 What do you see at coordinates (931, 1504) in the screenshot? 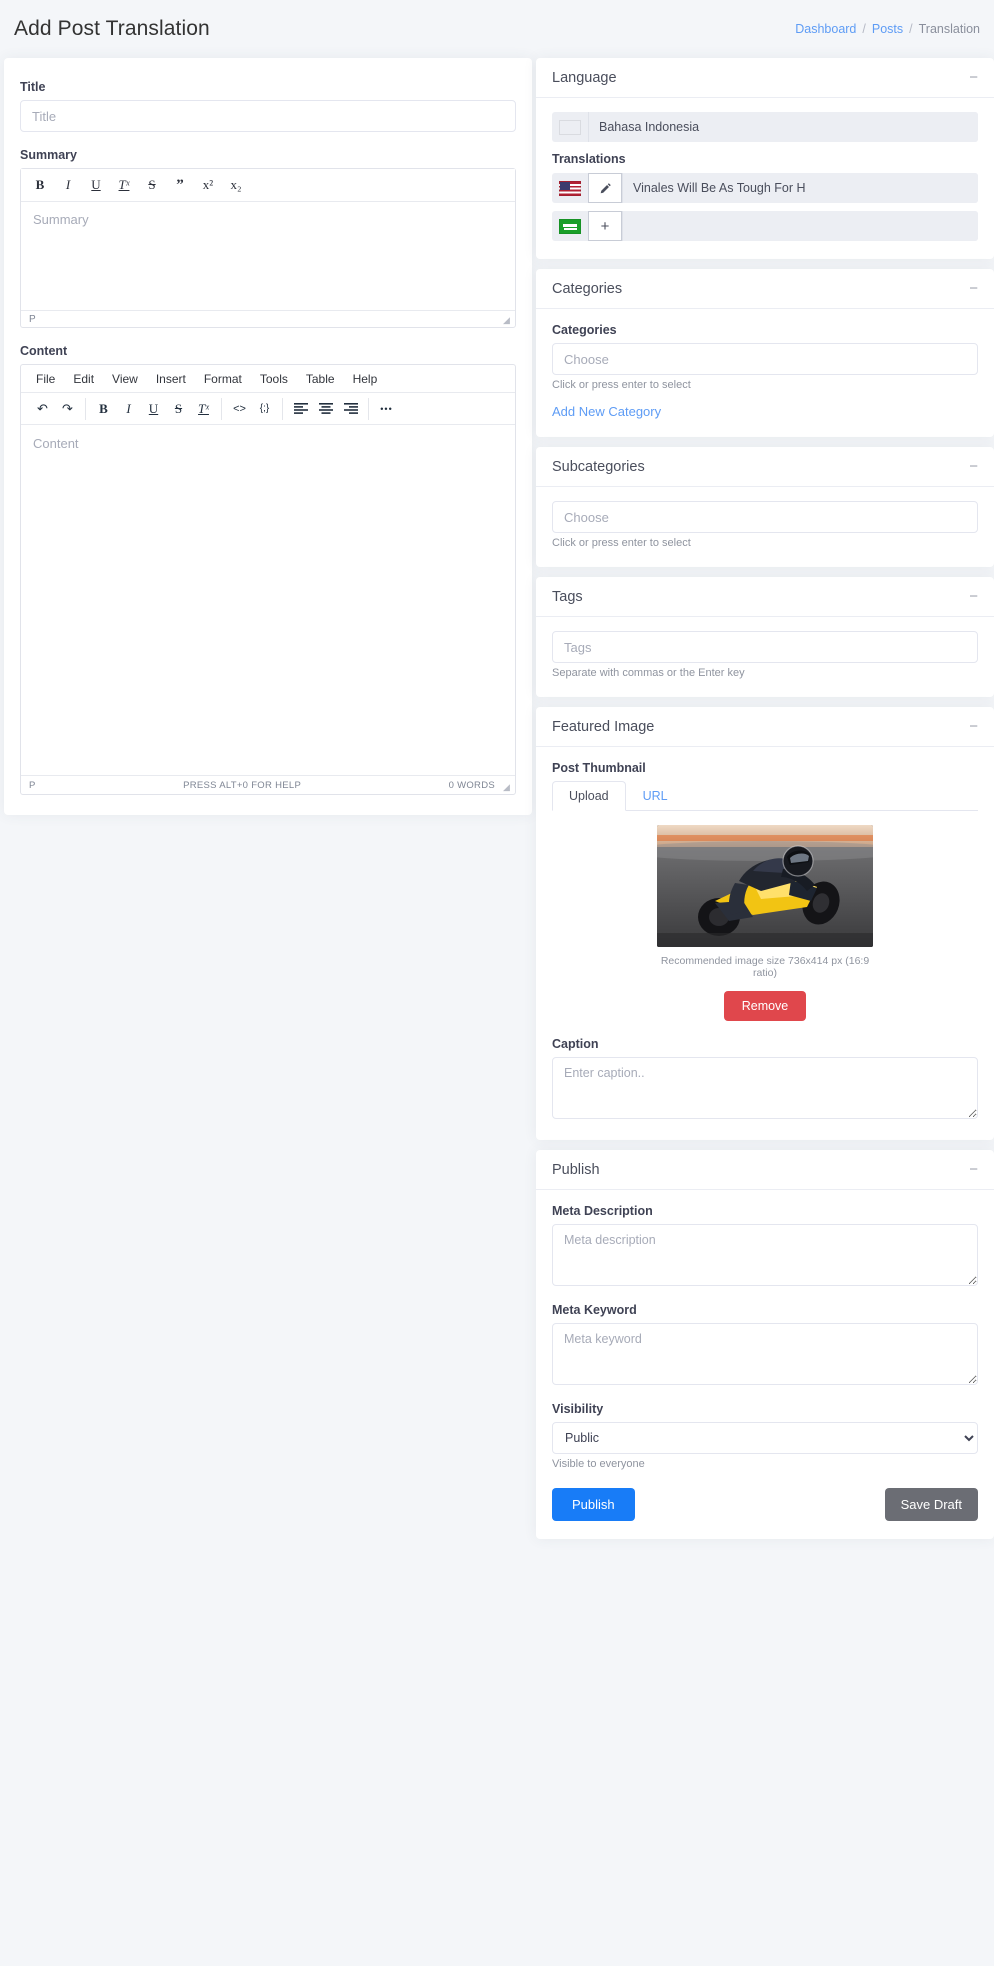
I see `save-draft-button: Save Draft` at bounding box center [931, 1504].